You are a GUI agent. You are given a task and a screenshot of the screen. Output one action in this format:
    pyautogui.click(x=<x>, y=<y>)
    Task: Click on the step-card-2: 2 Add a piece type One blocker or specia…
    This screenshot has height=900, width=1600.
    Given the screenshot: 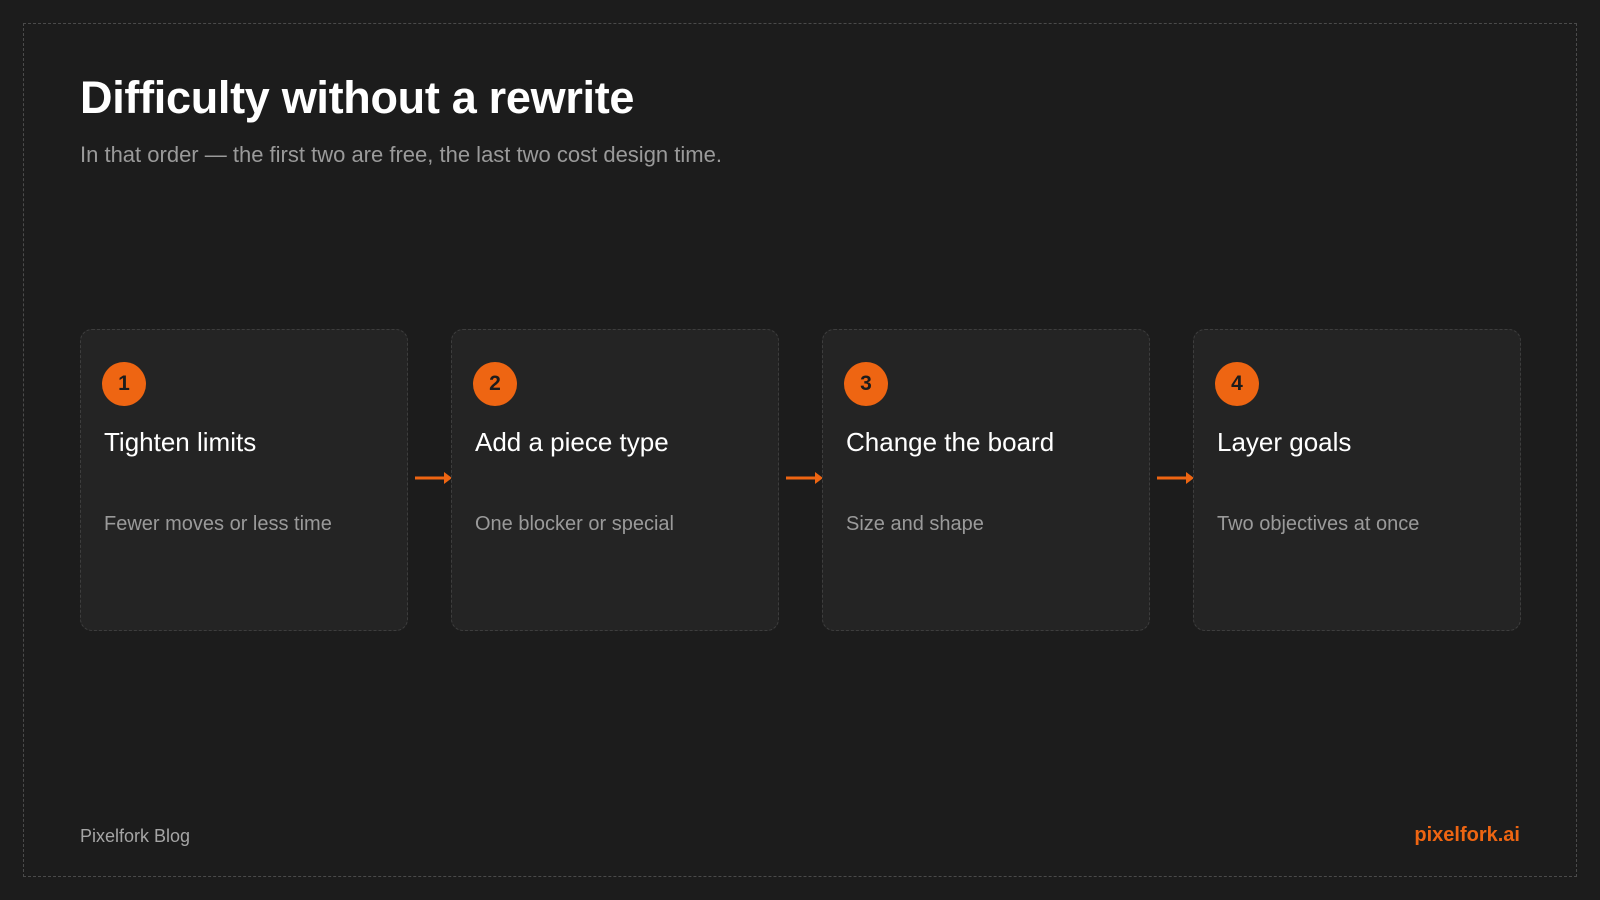 What is the action you would take?
    pyautogui.click(x=615, y=480)
    